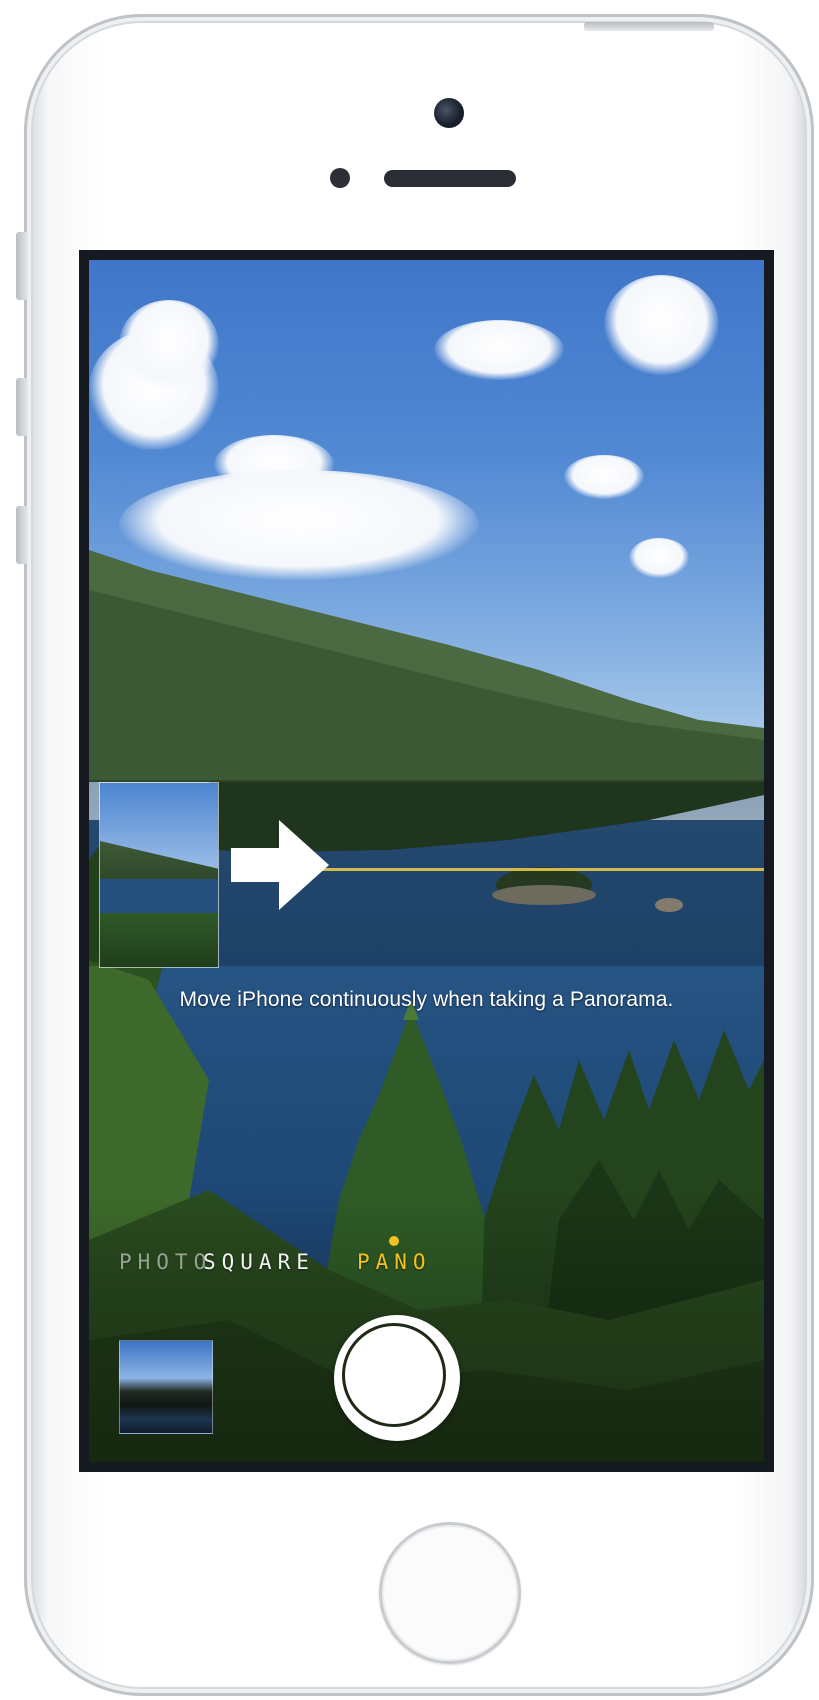 The height and width of the screenshot is (1700, 819). Describe the element at coordinates (165, 1262) in the screenshot. I see `mode-photo: PHOTO` at that location.